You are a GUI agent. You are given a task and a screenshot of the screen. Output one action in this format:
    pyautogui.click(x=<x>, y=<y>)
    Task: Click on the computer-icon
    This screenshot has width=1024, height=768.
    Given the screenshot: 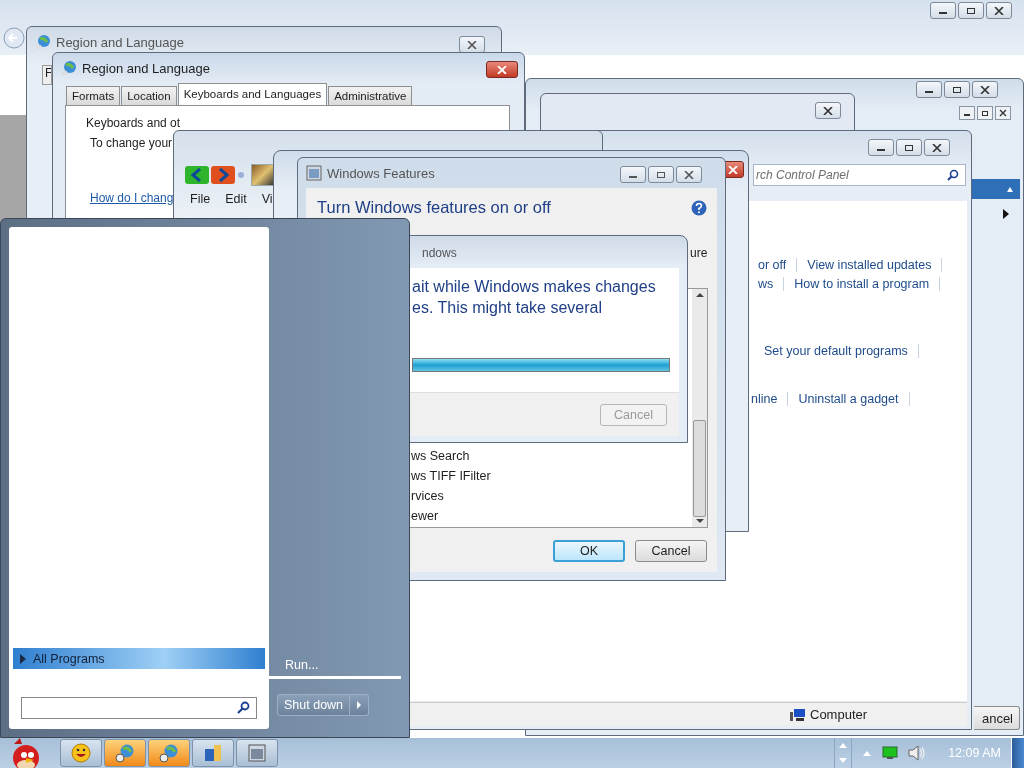 What is the action you would take?
    pyautogui.click(x=798, y=714)
    